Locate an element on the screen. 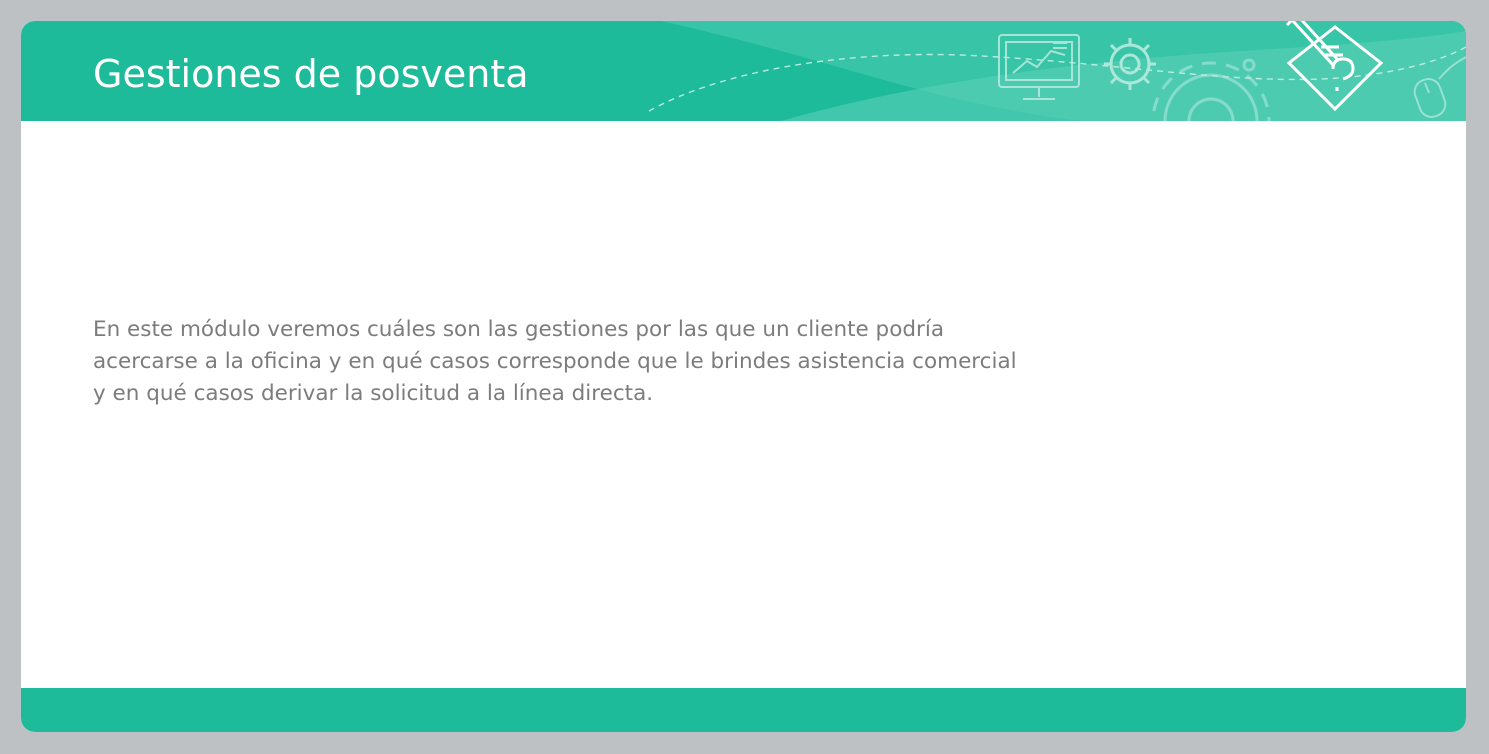 The image size is (1489, 754). page-title: Gestiones de posventa is located at coordinates (311, 74).